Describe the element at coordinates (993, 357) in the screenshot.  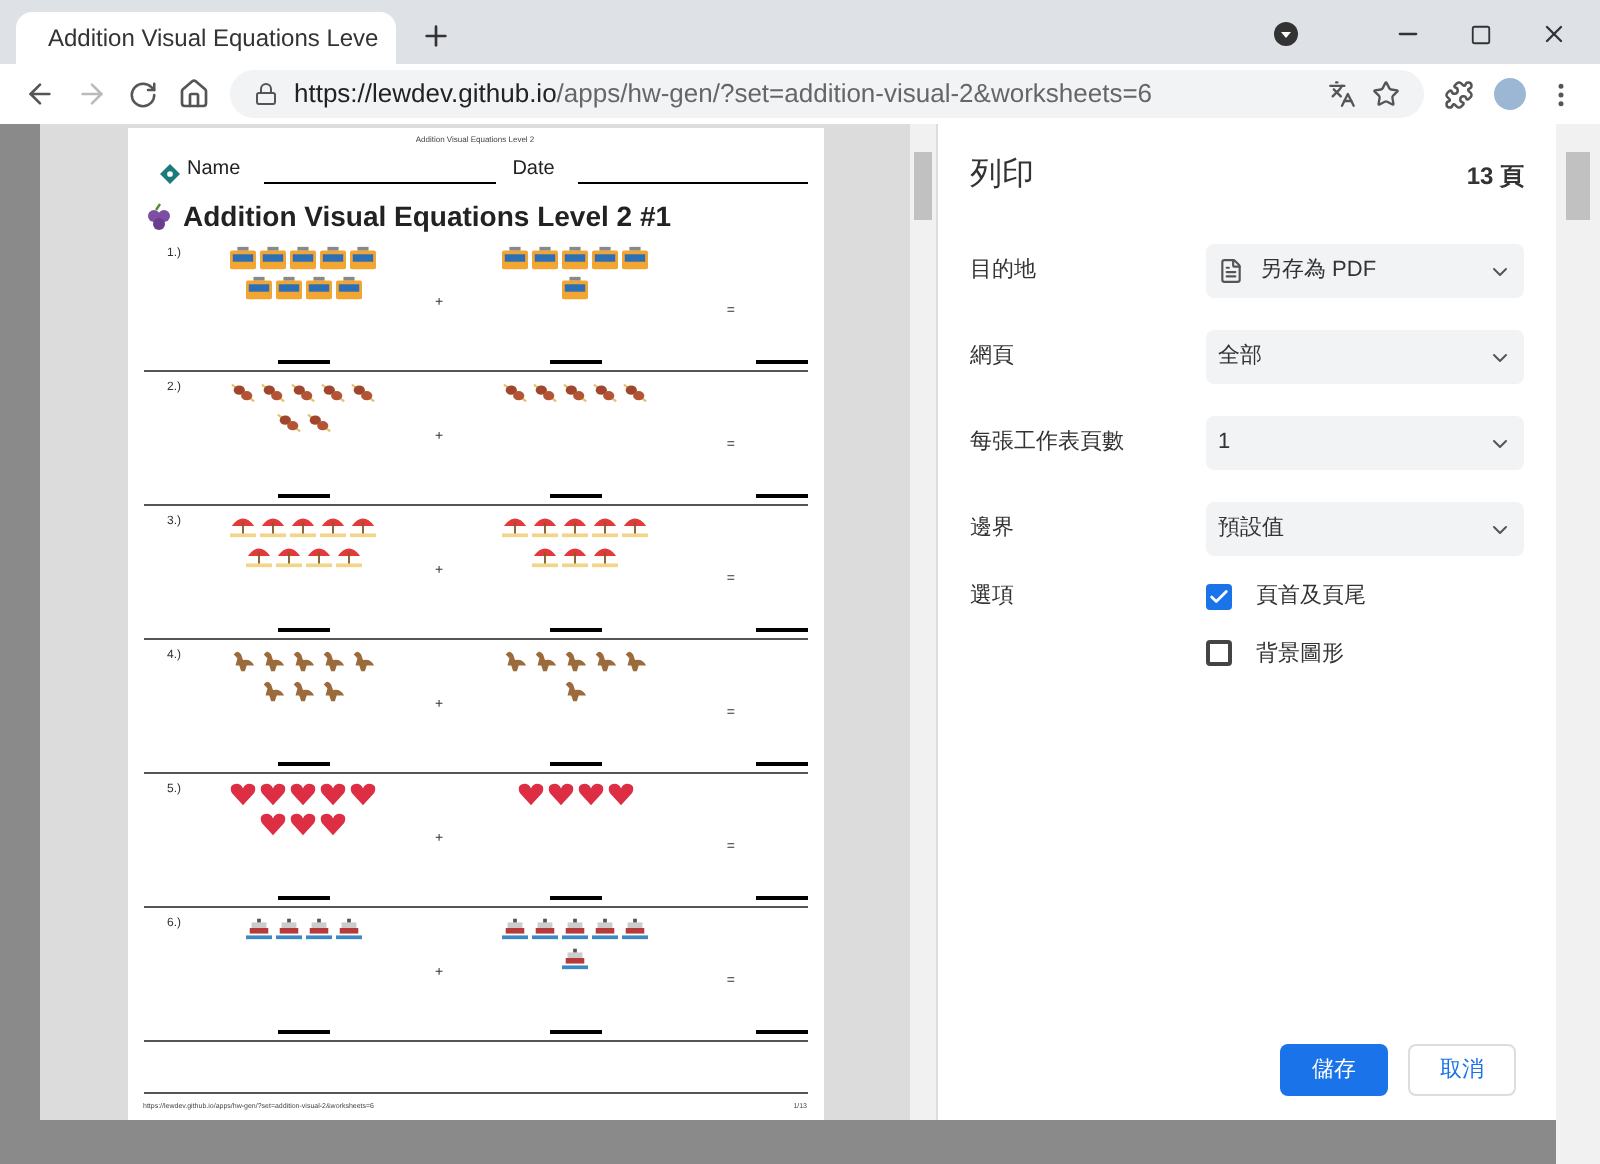
I see `setting-label: 網頁` at that location.